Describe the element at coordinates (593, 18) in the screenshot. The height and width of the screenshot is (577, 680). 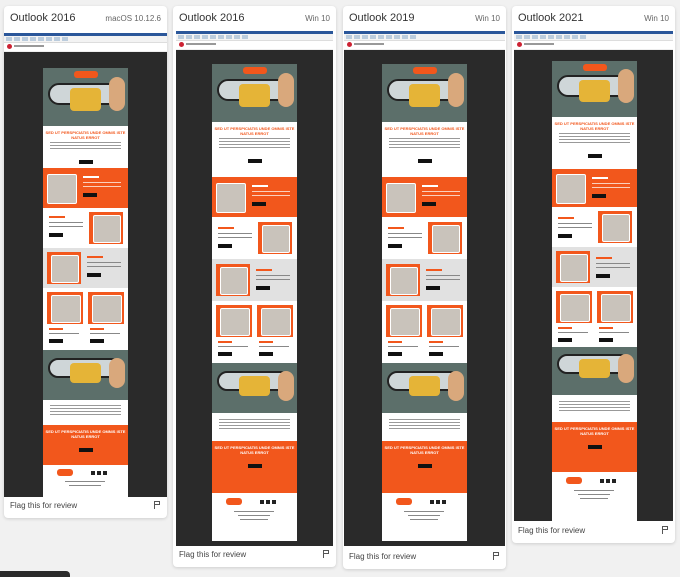
I see `card-header: Outlook 2021 Win 10` at that location.